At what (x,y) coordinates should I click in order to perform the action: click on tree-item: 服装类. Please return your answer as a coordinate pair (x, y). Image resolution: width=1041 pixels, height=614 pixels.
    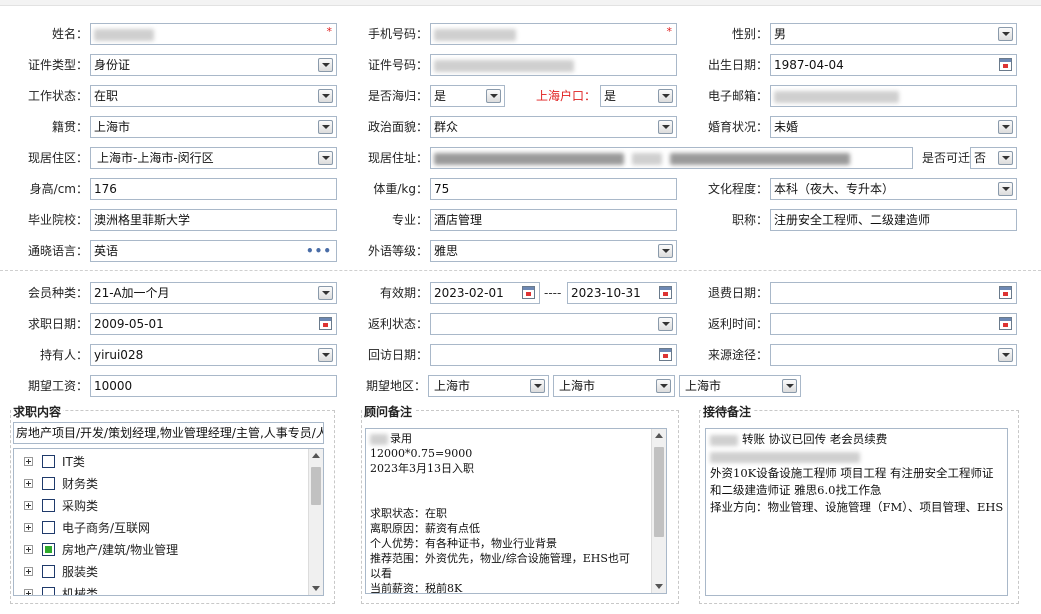
    Looking at the image, I should click on (164, 572).